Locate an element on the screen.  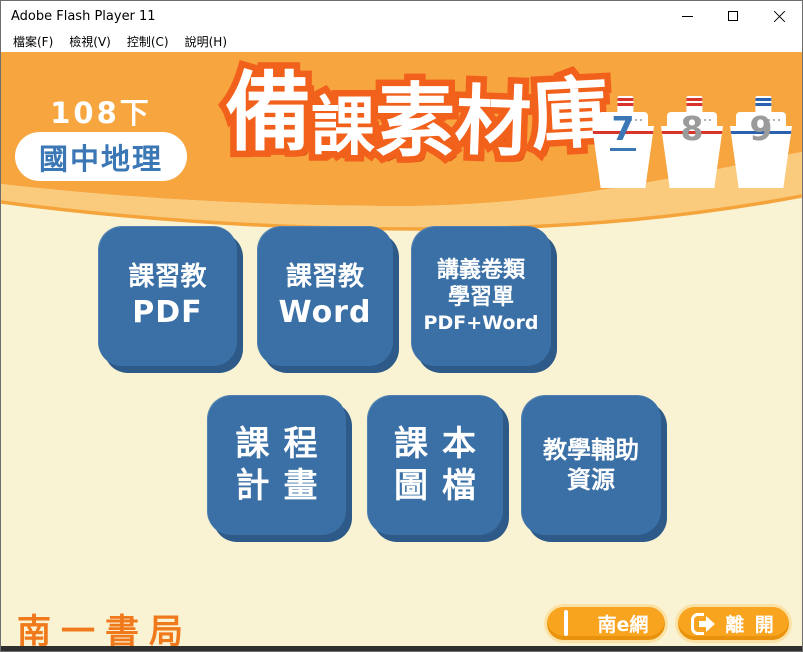
button-line: 計畫 is located at coordinates (283, 486).